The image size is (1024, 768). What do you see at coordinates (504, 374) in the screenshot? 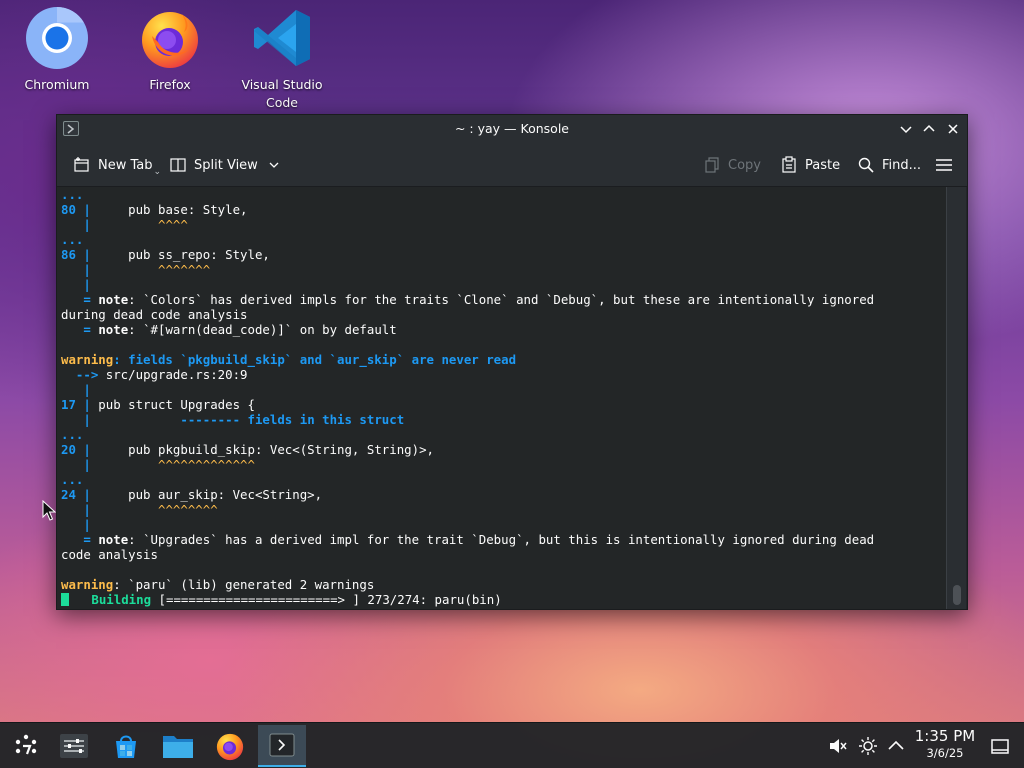
I see `terminal-line: --> src/upgrade.rs:20:9` at bounding box center [504, 374].